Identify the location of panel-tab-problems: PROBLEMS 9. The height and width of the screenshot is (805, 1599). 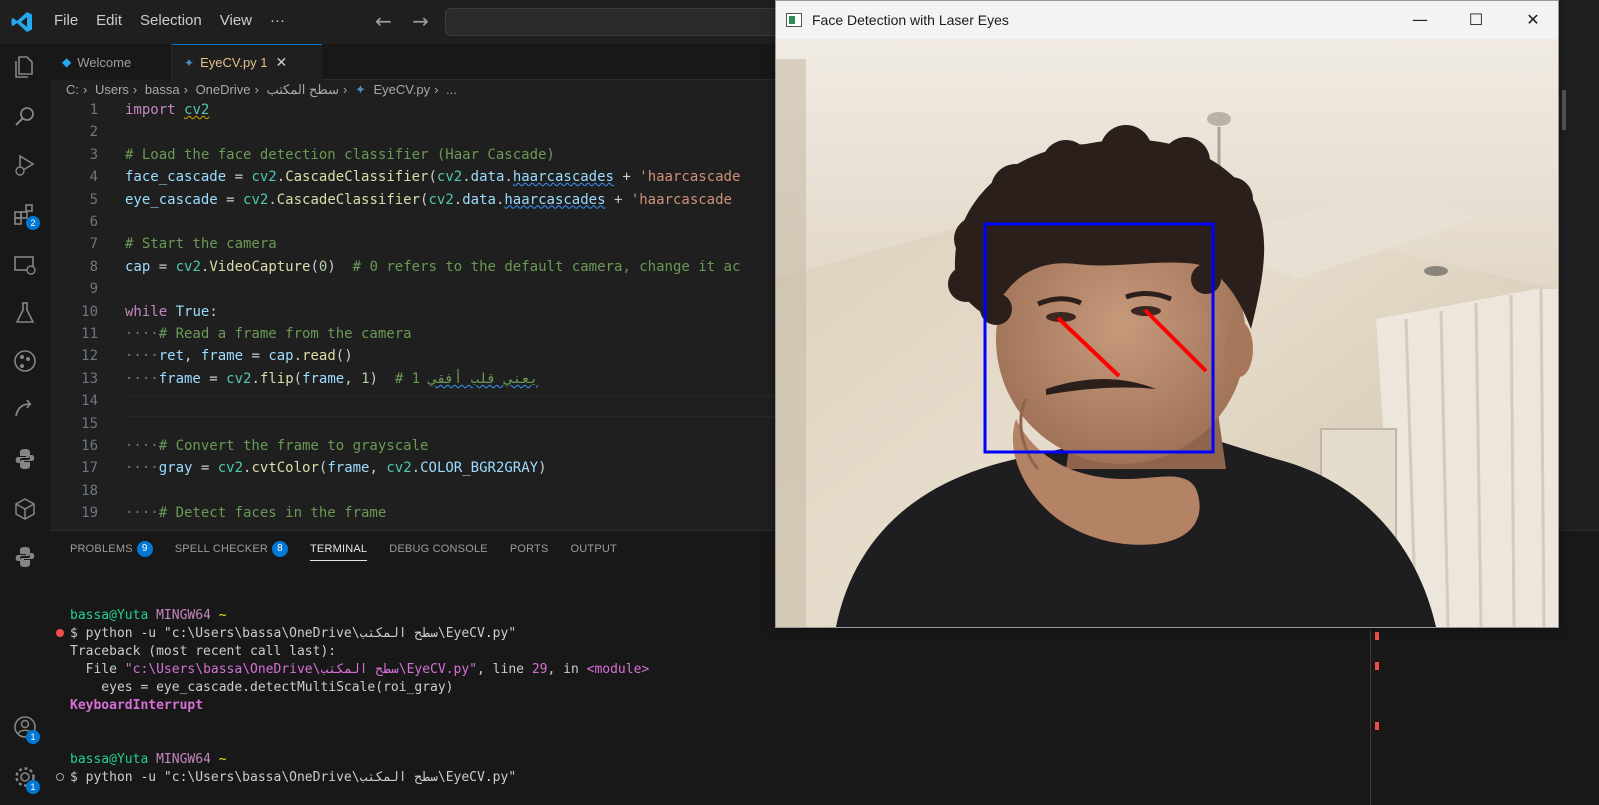
(111, 549).